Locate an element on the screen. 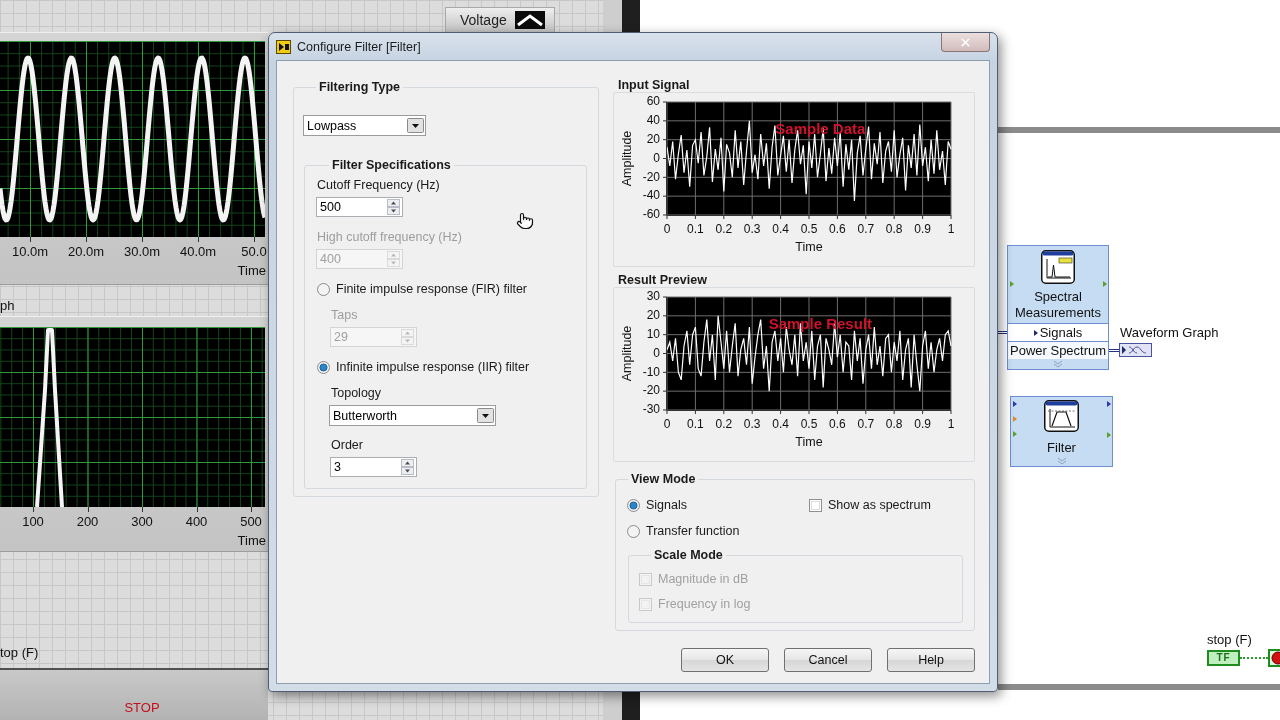  tick-label: 0.1 is located at coordinates (695, 229).